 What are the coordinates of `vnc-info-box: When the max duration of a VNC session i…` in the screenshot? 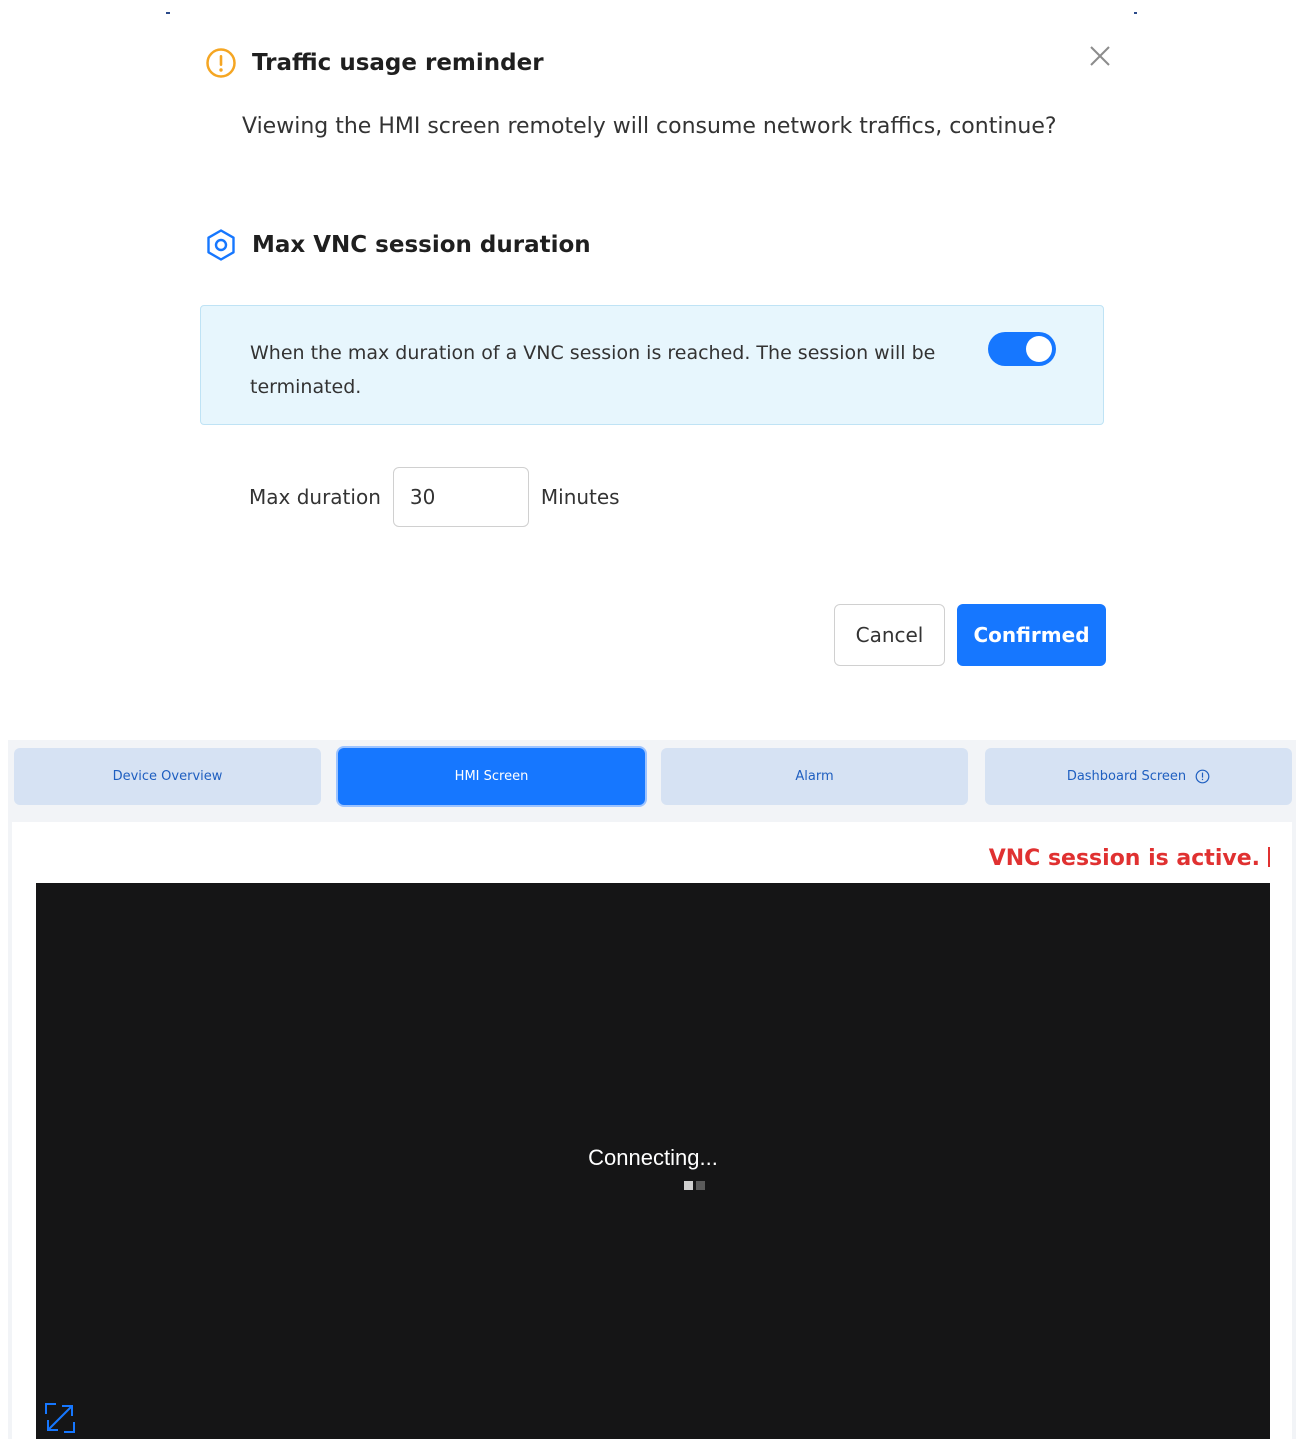 It's located at (652, 365).